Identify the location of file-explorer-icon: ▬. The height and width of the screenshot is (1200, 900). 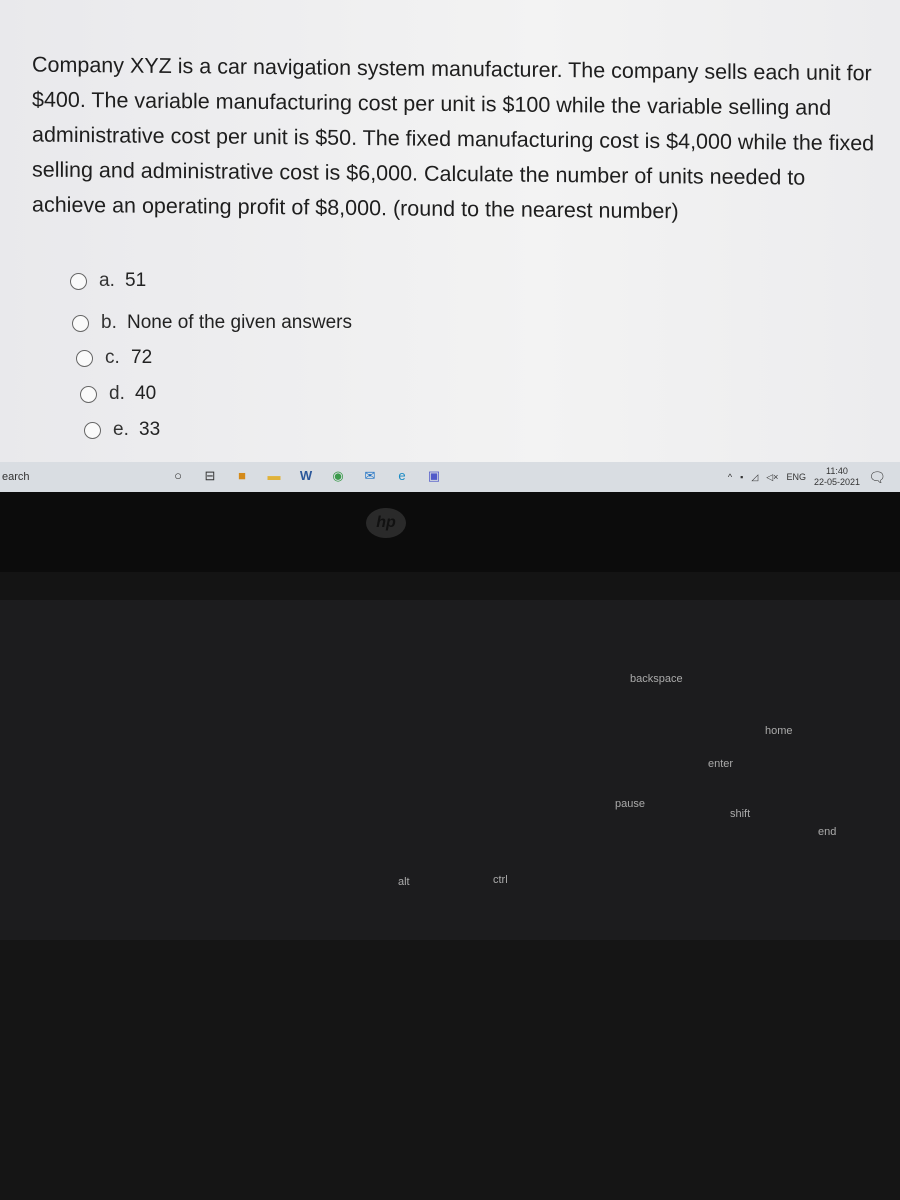
(274, 477).